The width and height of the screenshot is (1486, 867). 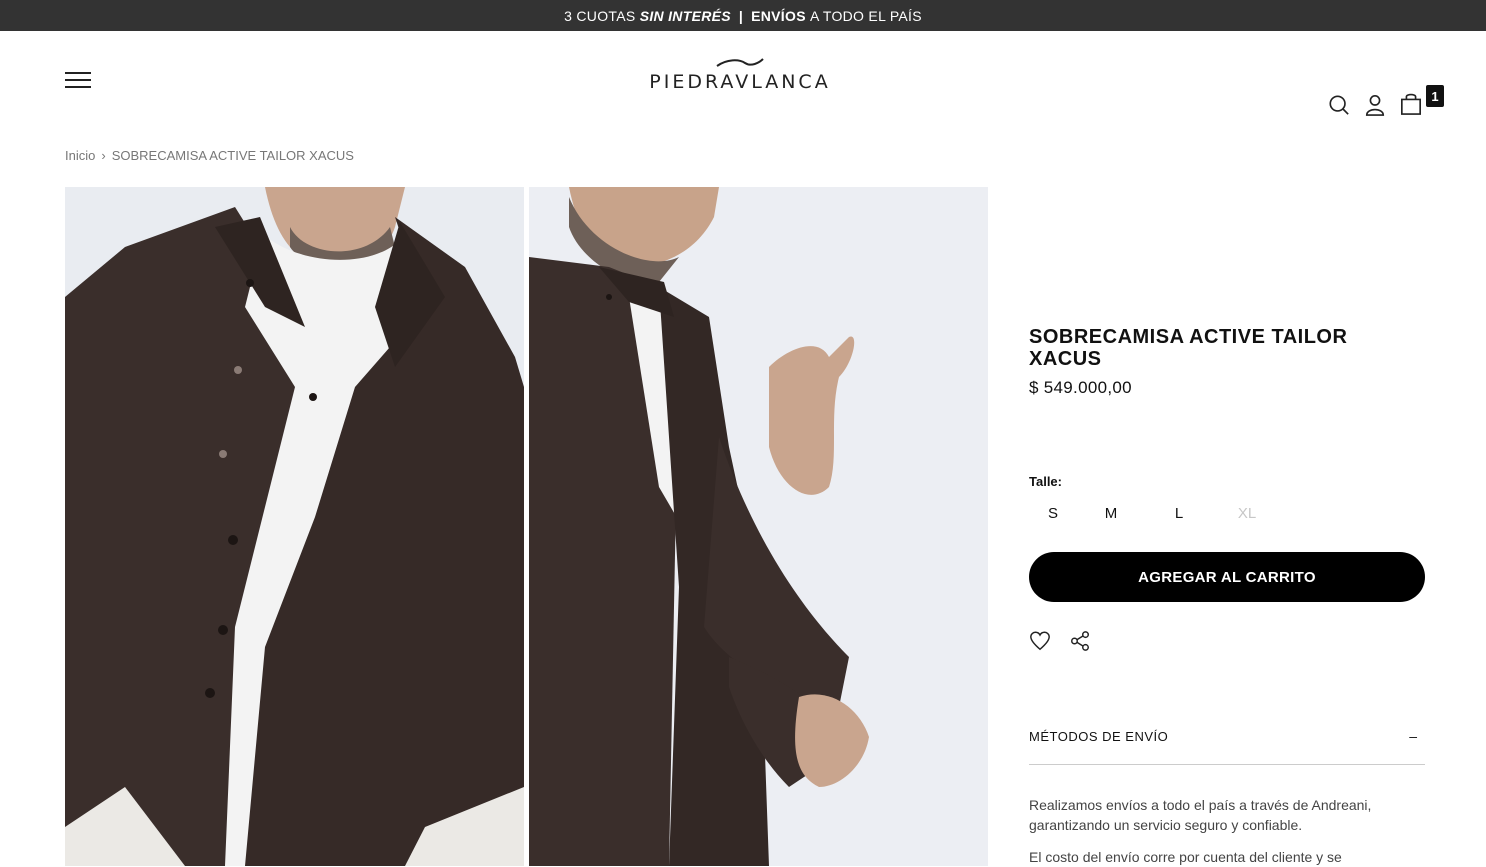 What do you see at coordinates (866, 15) in the screenshot?
I see `promo-country: A TODO EL PAÍS` at bounding box center [866, 15].